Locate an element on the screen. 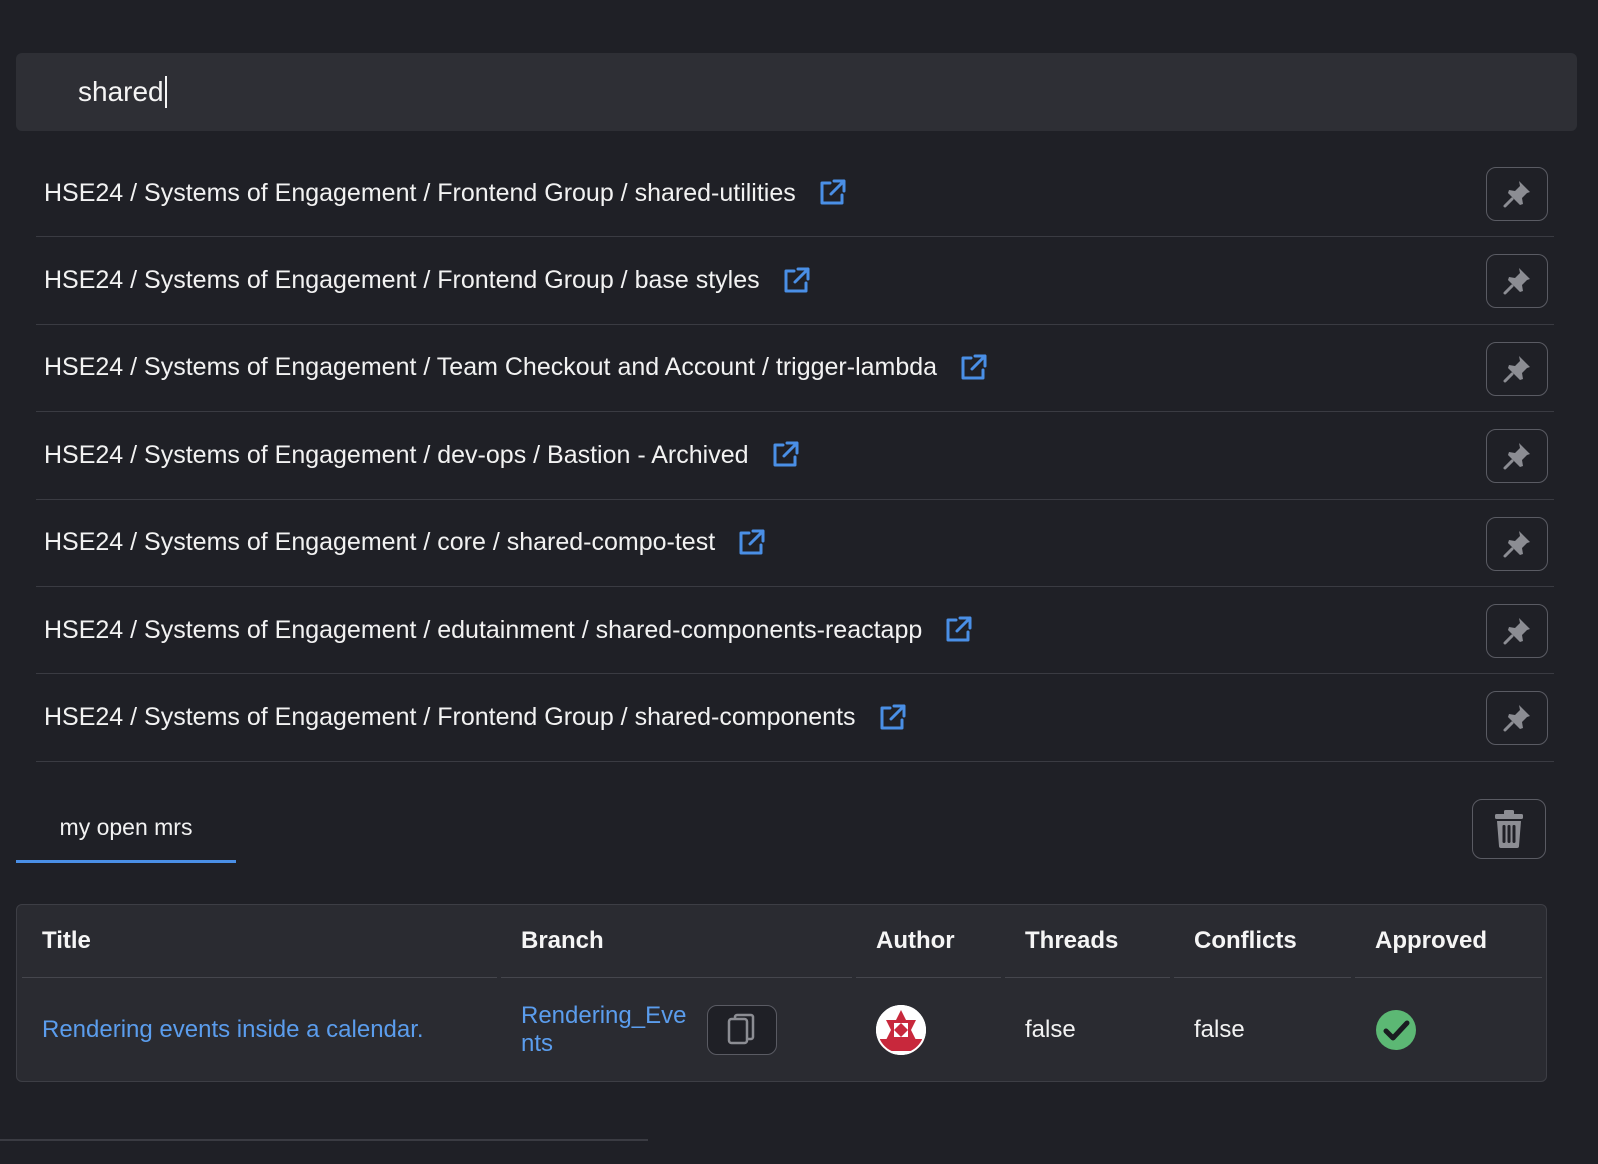 Image resolution: width=1598 pixels, height=1164 pixels. copy-branch-button is located at coordinates (742, 1030).